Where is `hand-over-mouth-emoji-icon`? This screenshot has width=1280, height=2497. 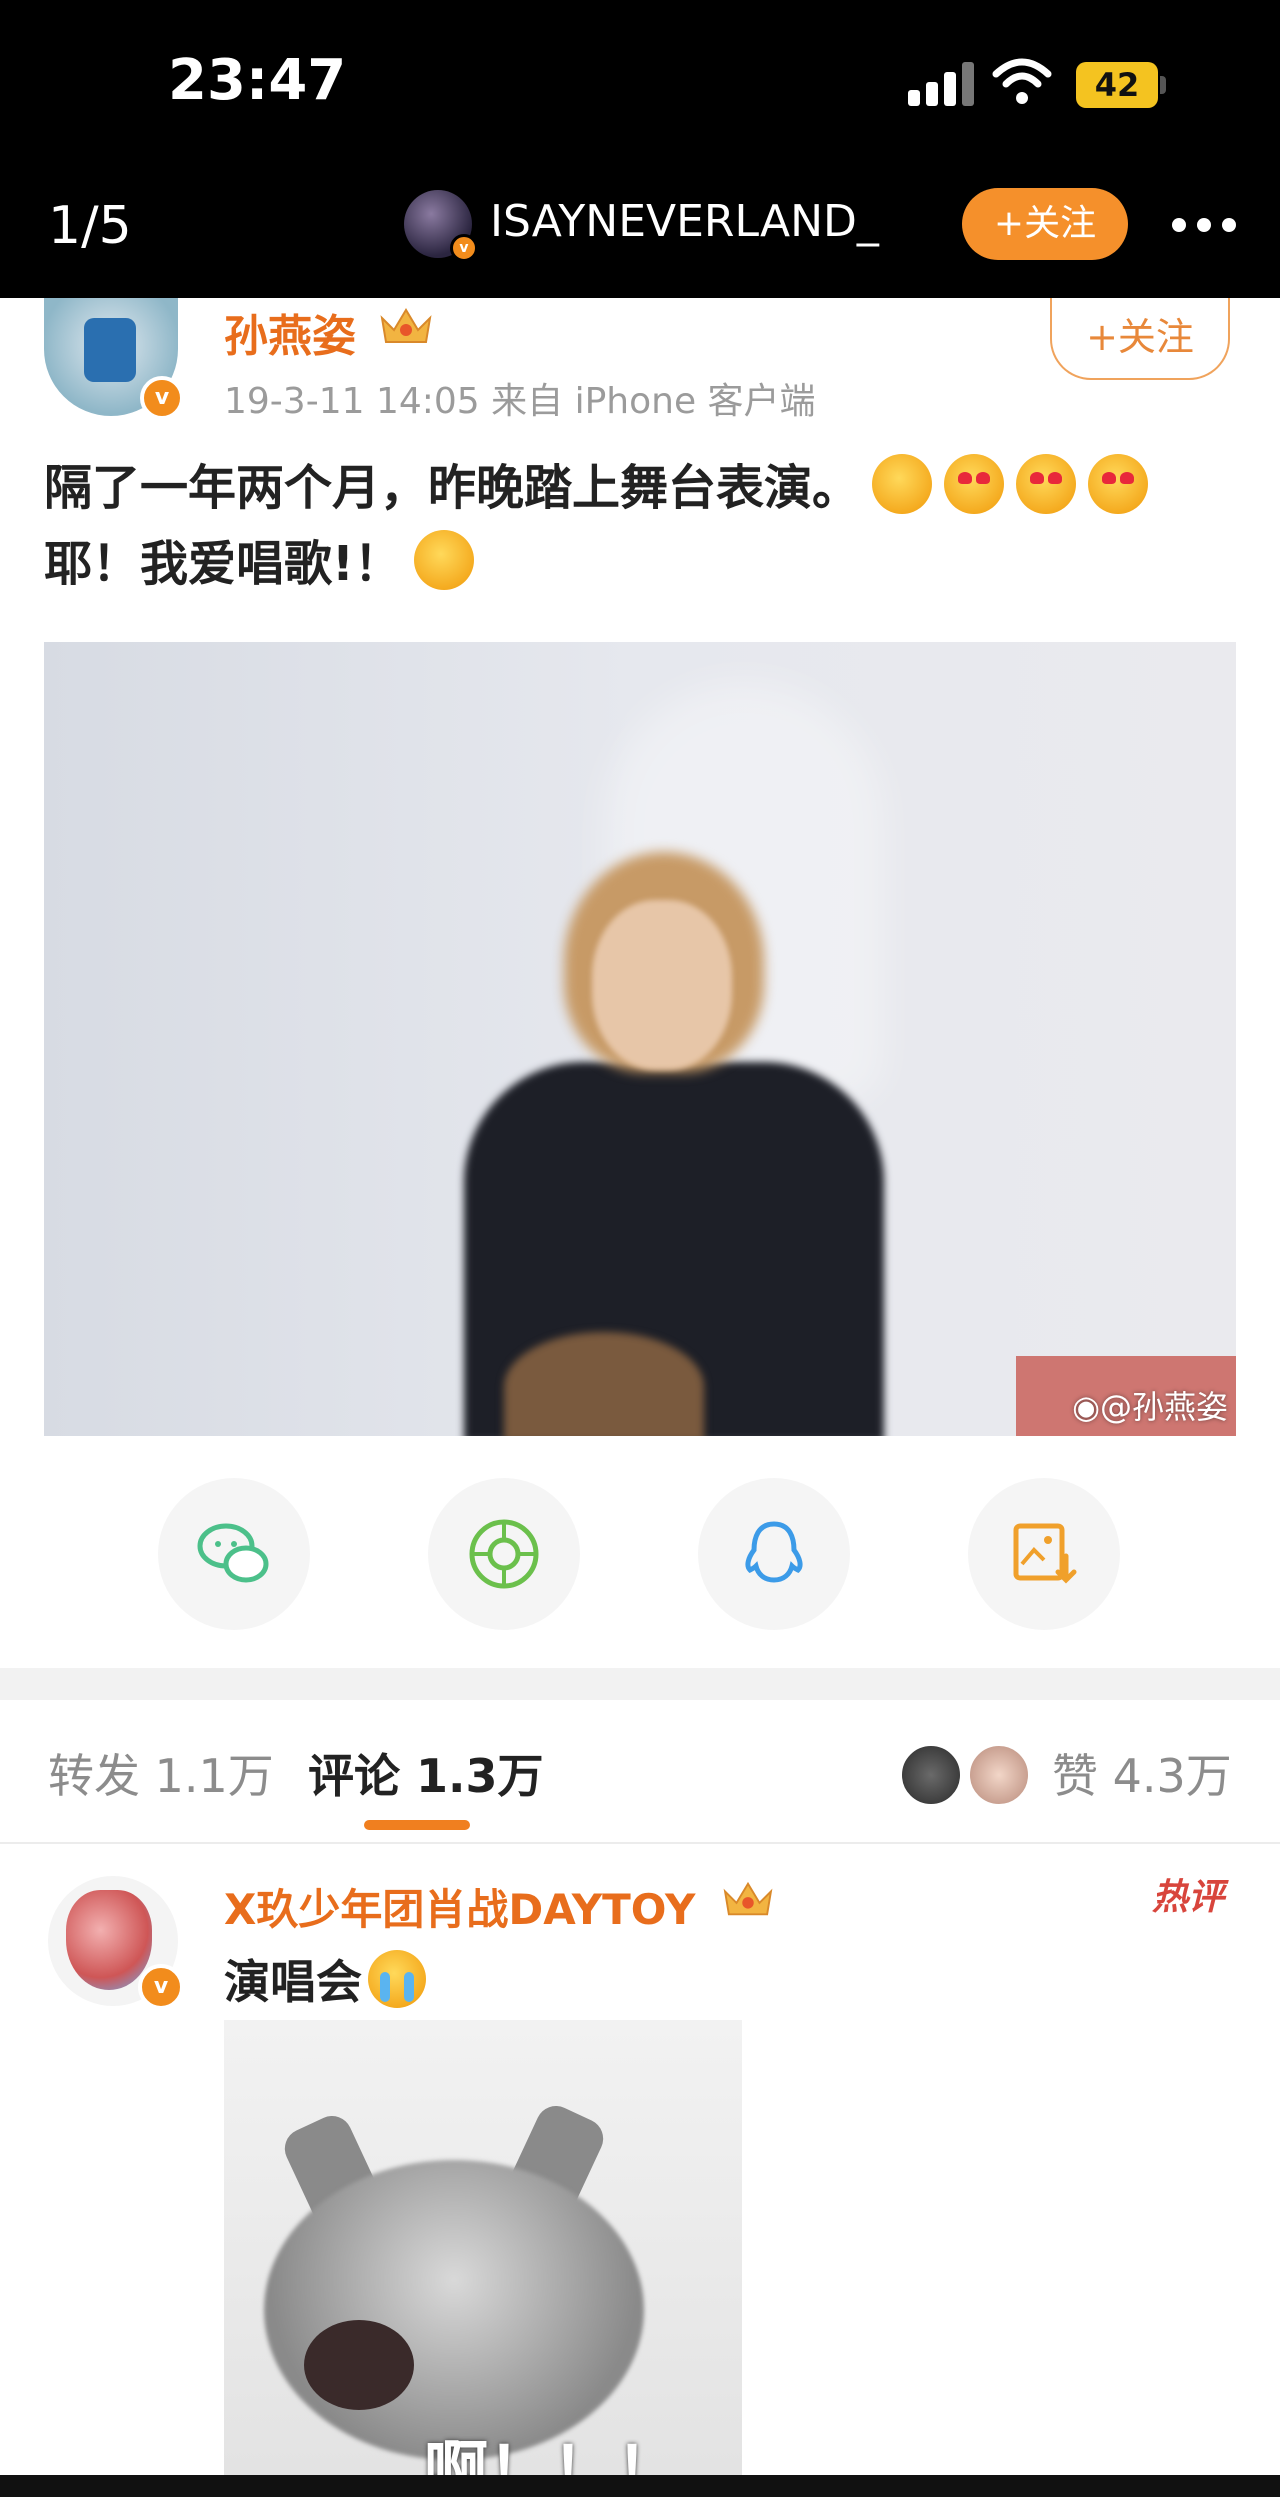 hand-over-mouth-emoji-icon is located at coordinates (902, 484).